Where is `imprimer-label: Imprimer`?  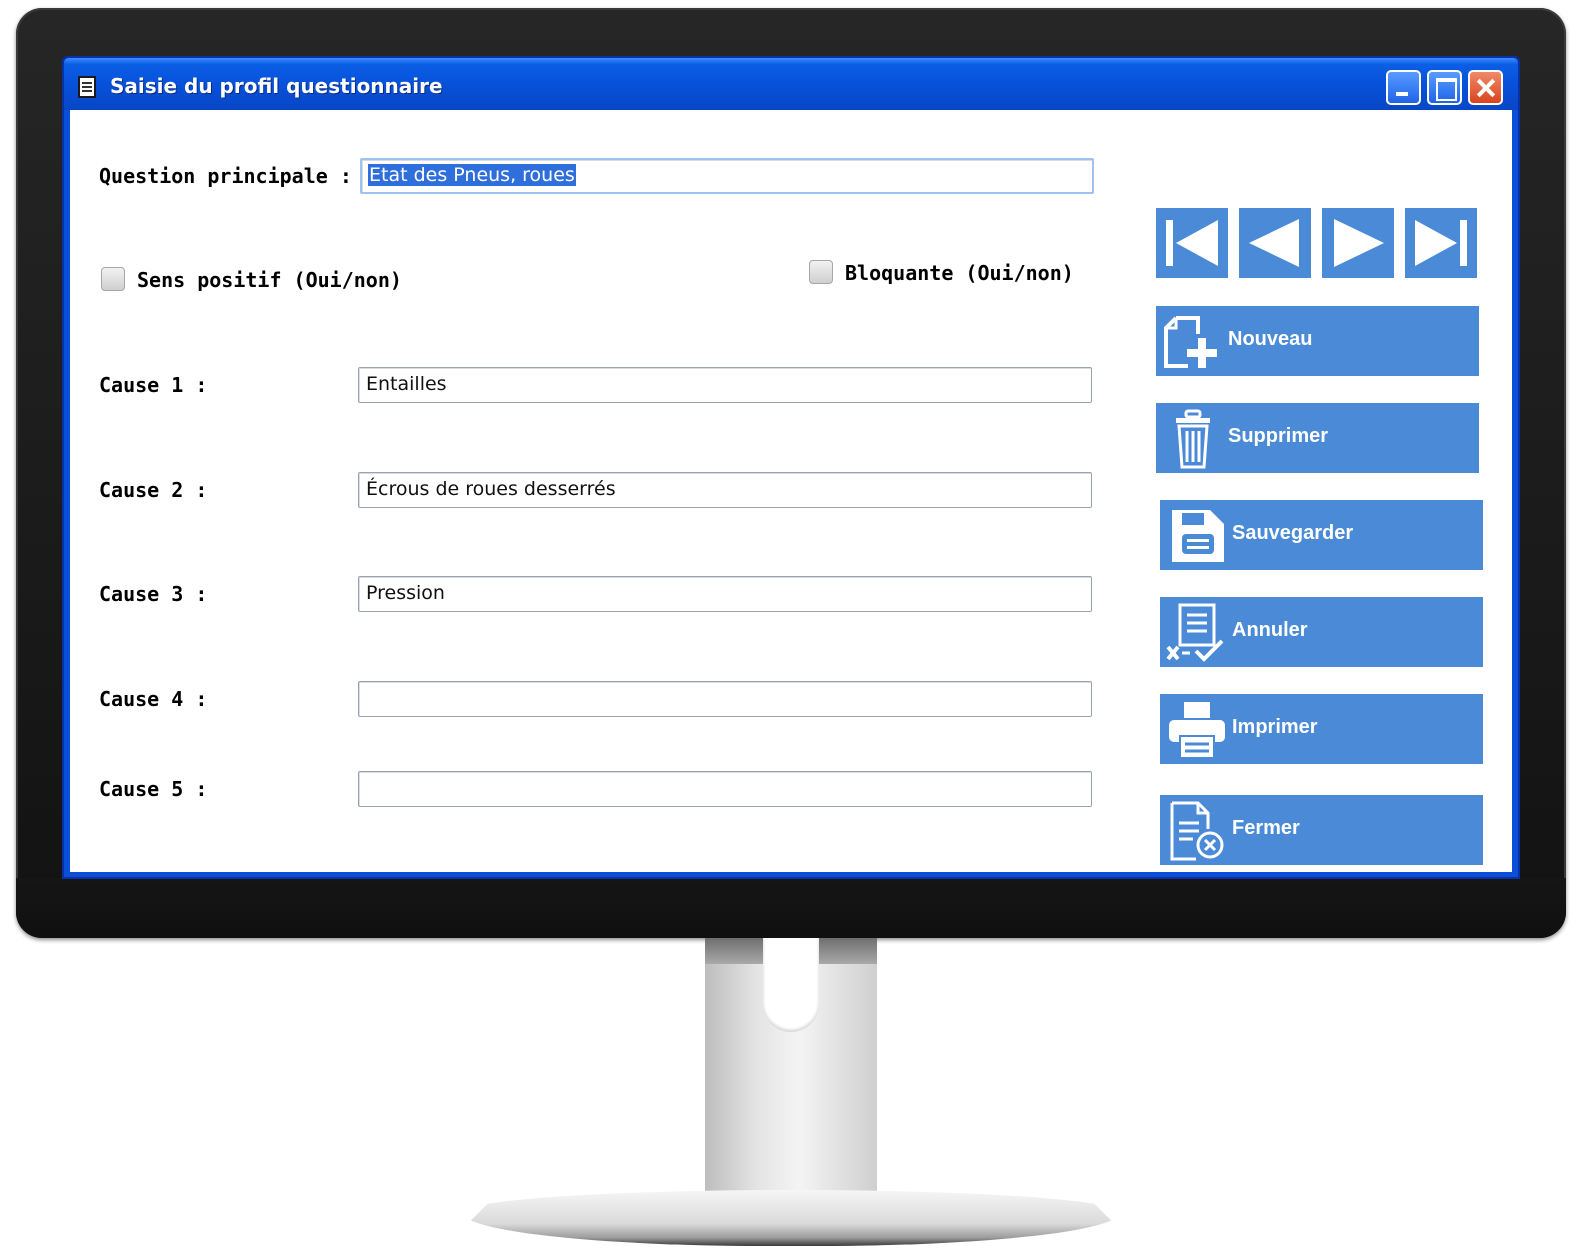 imprimer-label: Imprimer is located at coordinates (1275, 727).